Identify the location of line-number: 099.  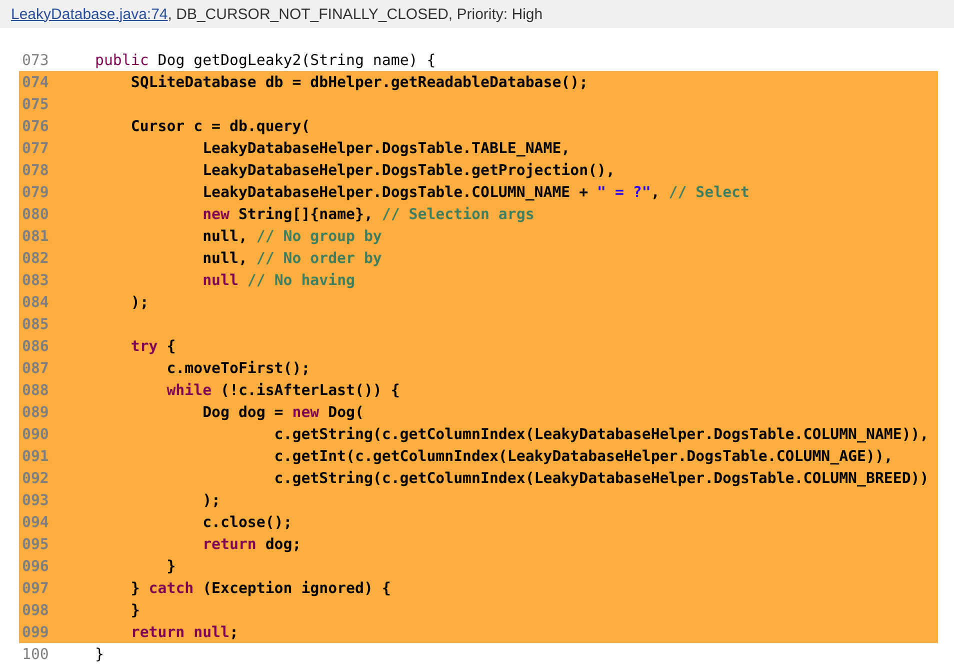
(35, 632).